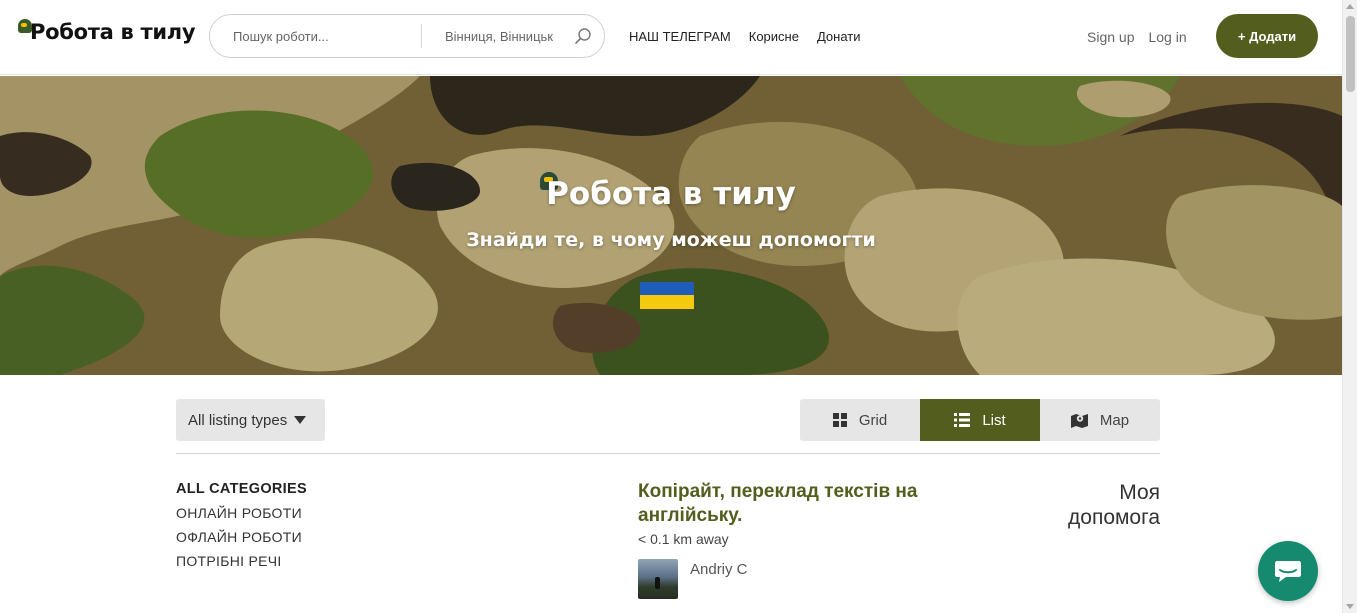  Describe the element at coordinates (1350, 6) in the screenshot. I see `scroll-up-arrow-icon` at that location.